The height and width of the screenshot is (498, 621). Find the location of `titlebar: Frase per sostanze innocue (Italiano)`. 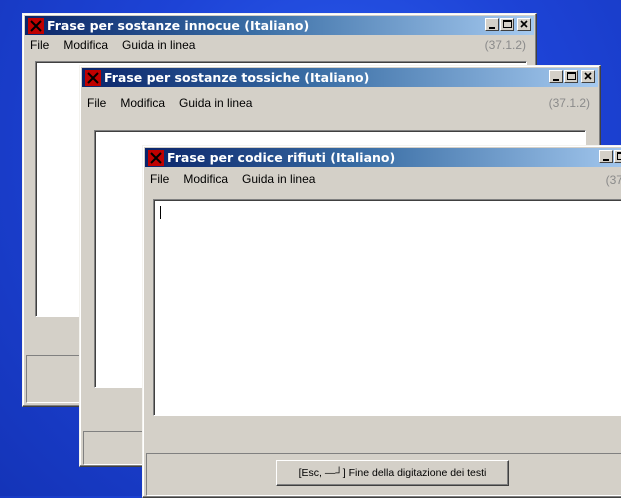

titlebar: Frase per sostanze innocue (Italiano) is located at coordinates (279, 25).